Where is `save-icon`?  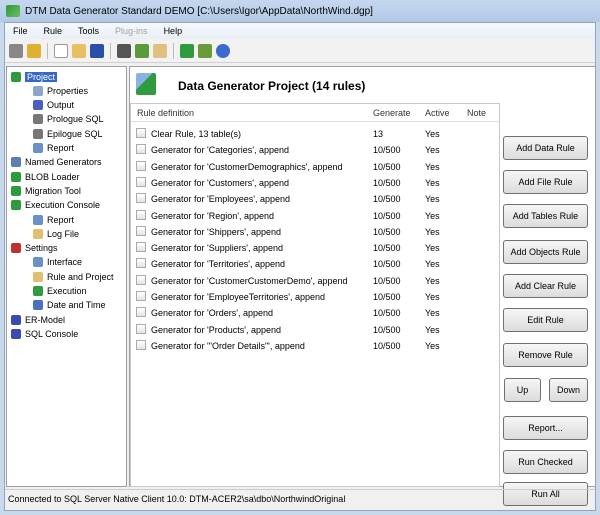 save-icon is located at coordinates (97, 50).